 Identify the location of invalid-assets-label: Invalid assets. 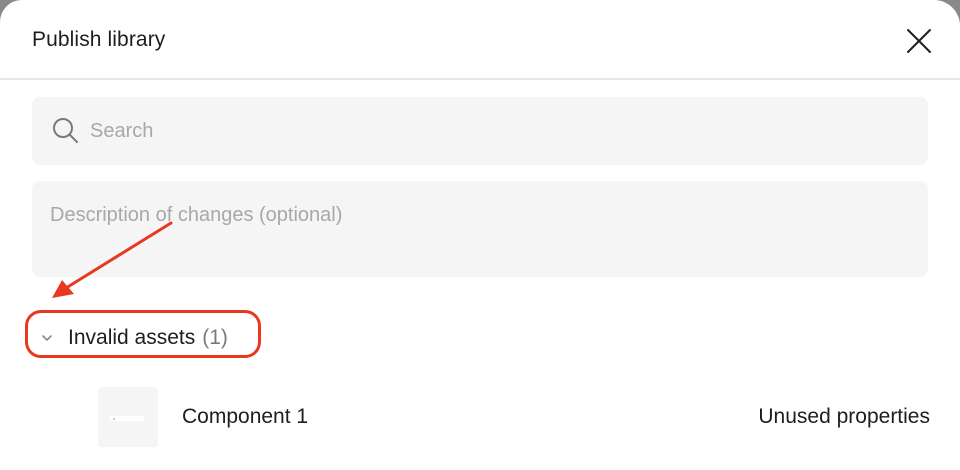
(132, 337).